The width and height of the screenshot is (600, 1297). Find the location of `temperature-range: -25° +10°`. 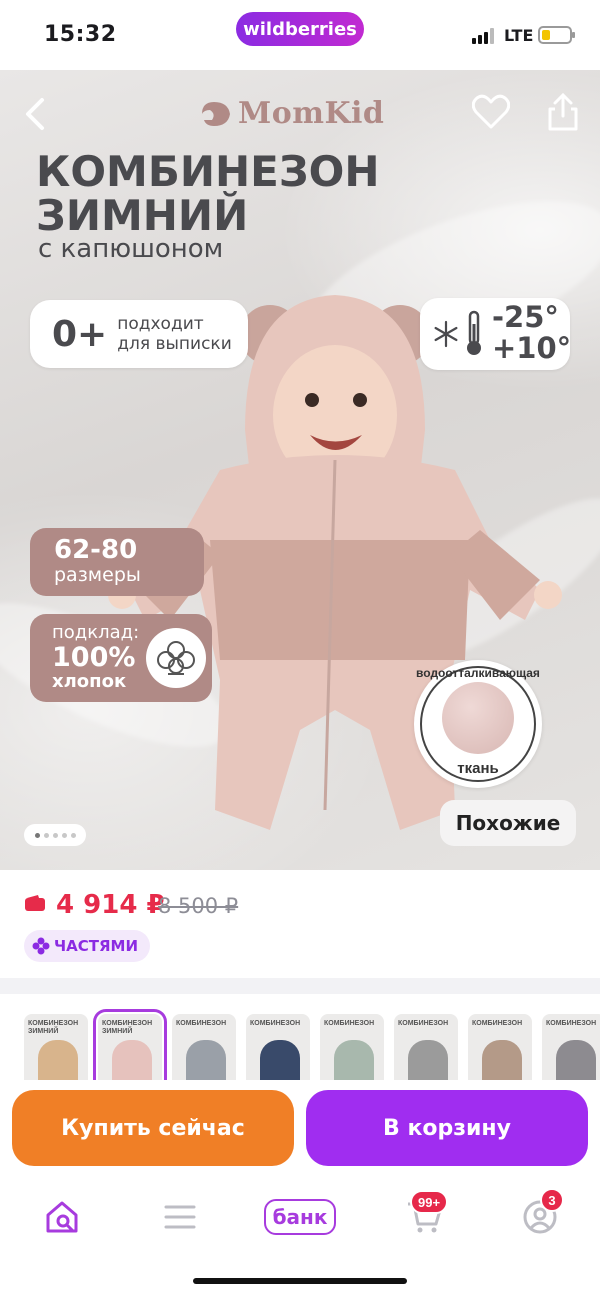

temperature-range: -25° +10° is located at coordinates (531, 333).